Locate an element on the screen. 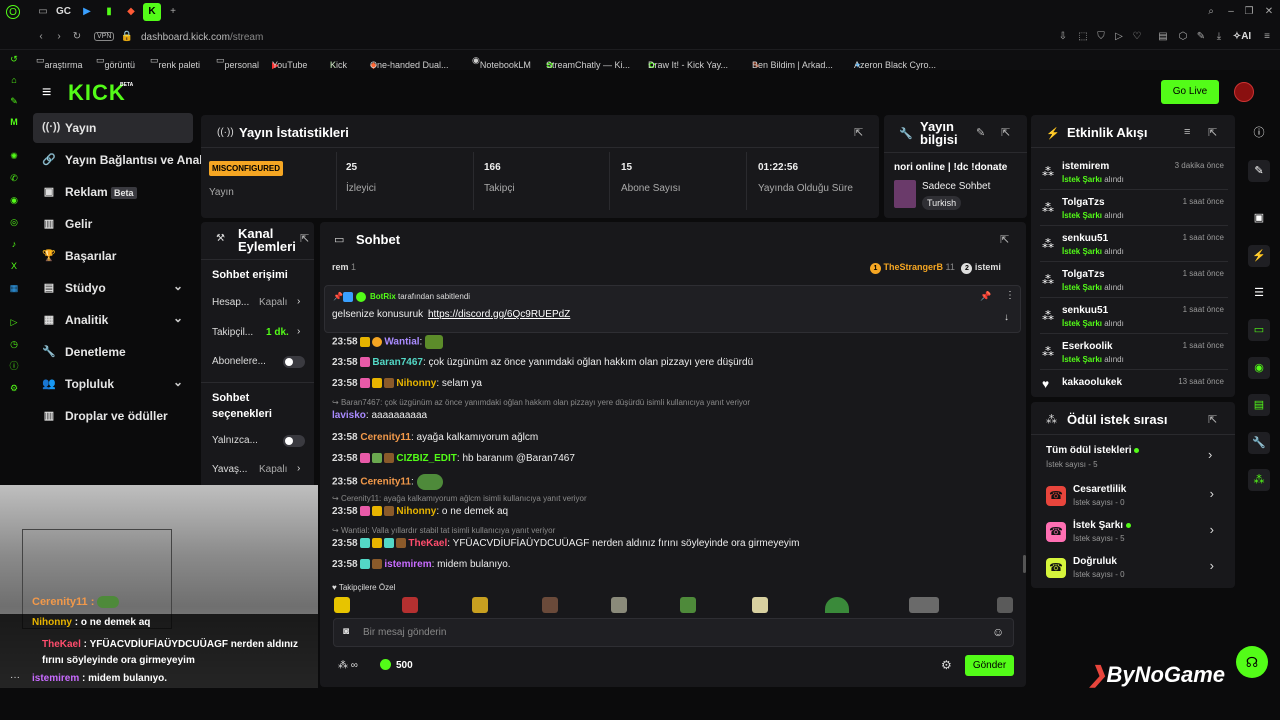 The width and height of the screenshot is (1280, 720). unpin-icon: 📌 is located at coordinates (985, 296).